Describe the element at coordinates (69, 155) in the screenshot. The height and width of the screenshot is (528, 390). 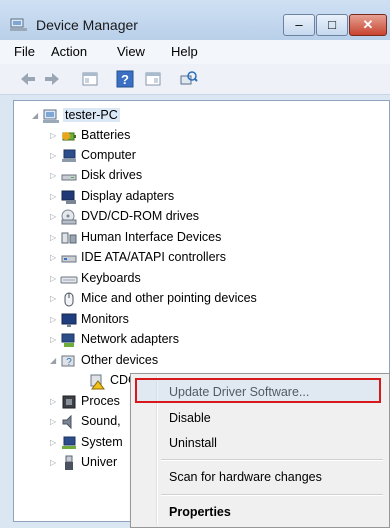
I see `computer-icon` at that location.